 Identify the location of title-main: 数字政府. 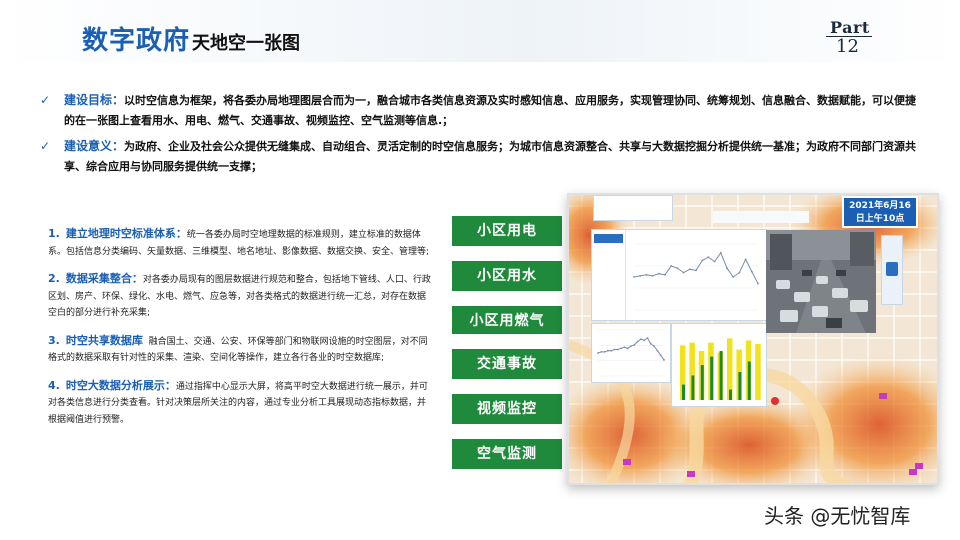
(136, 41).